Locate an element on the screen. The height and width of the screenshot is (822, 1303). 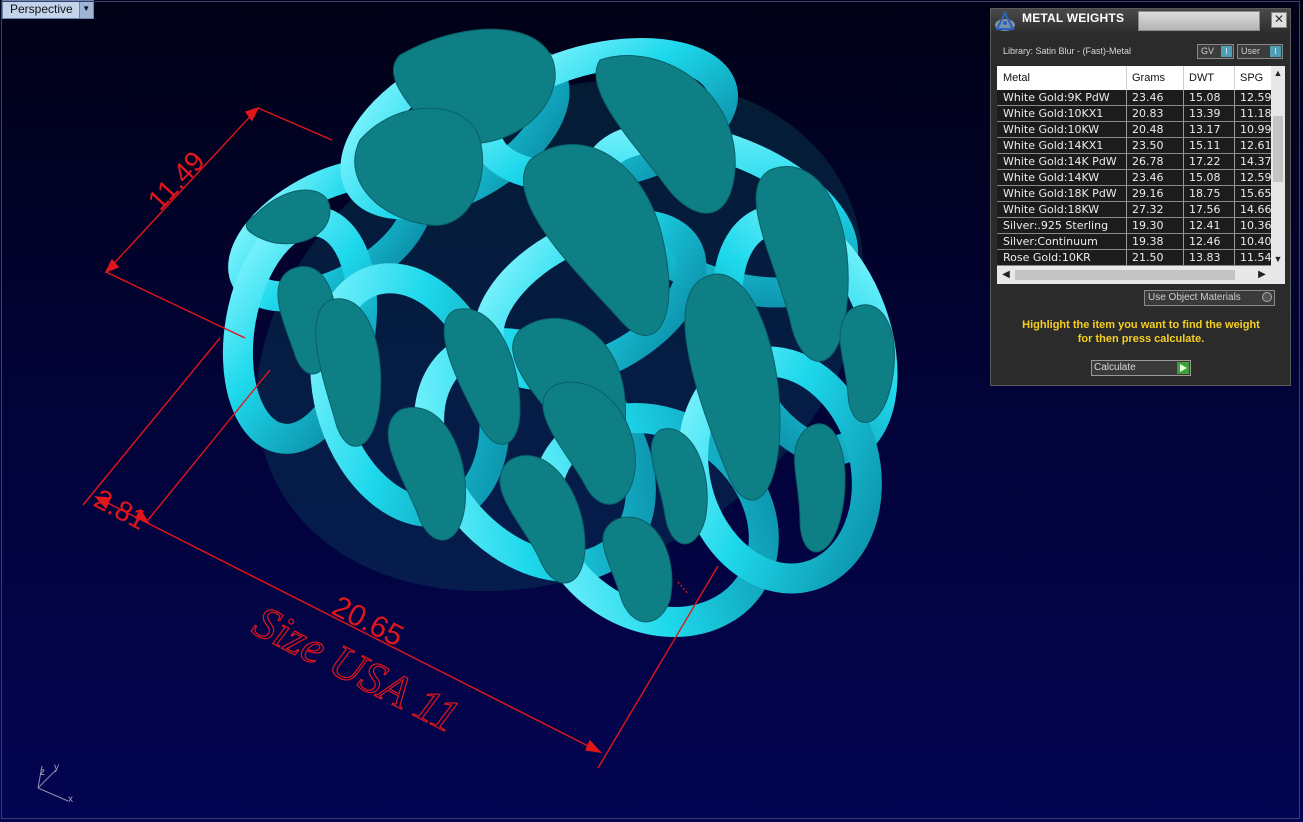
horizontal-scrollbar: ◀ ▶ is located at coordinates (1141, 275).